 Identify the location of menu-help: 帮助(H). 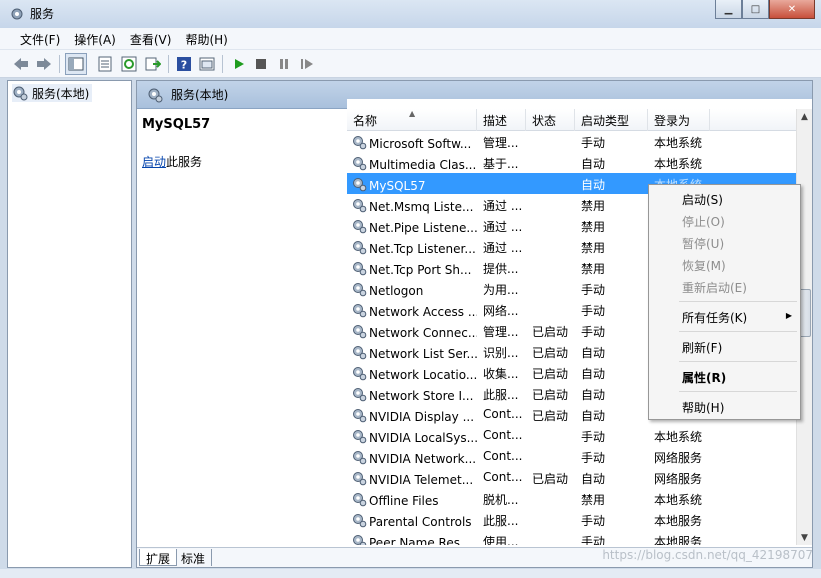
(207, 38).